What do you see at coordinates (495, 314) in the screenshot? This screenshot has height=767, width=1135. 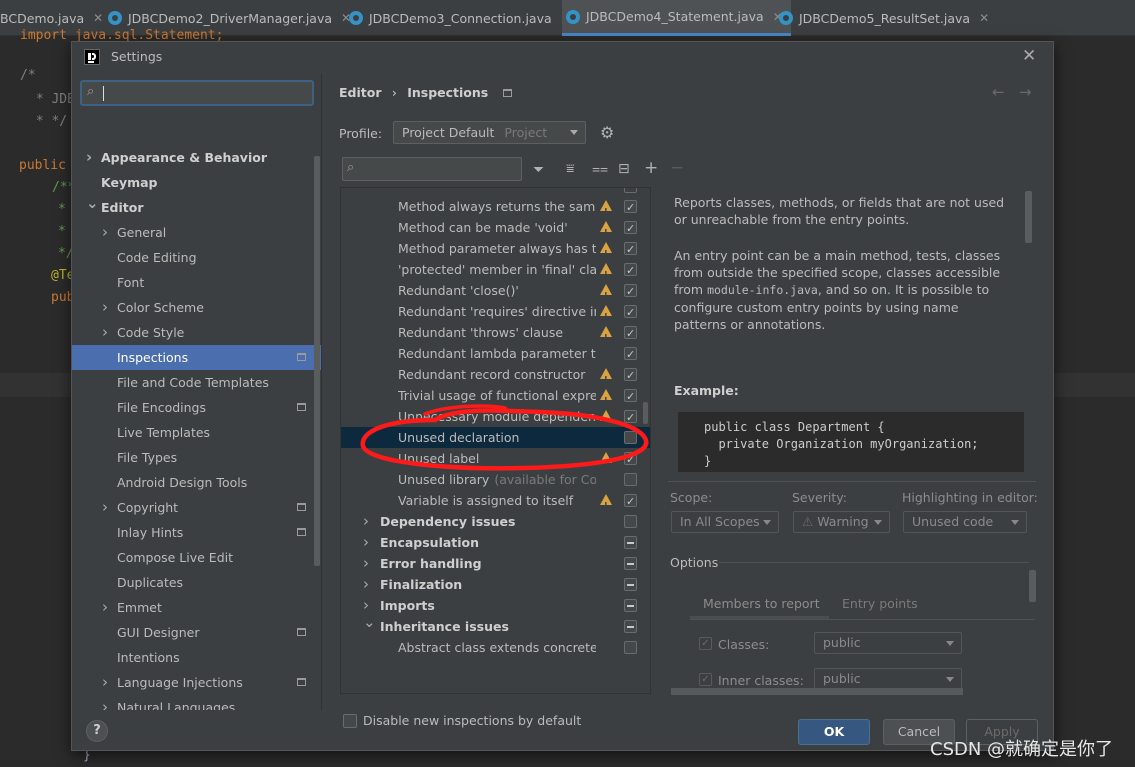 I see `inspection-item: Redundant 'requires' directive in n` at bounding box center [495, 314].